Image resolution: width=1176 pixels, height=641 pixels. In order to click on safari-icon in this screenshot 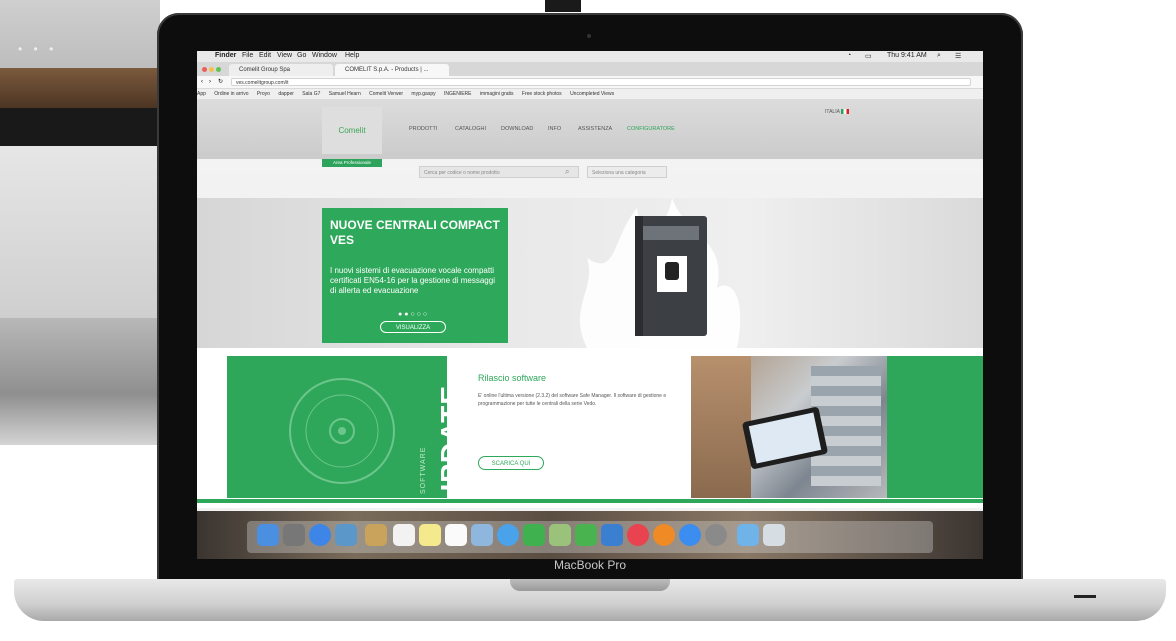, I will do `click(320, 535)`.